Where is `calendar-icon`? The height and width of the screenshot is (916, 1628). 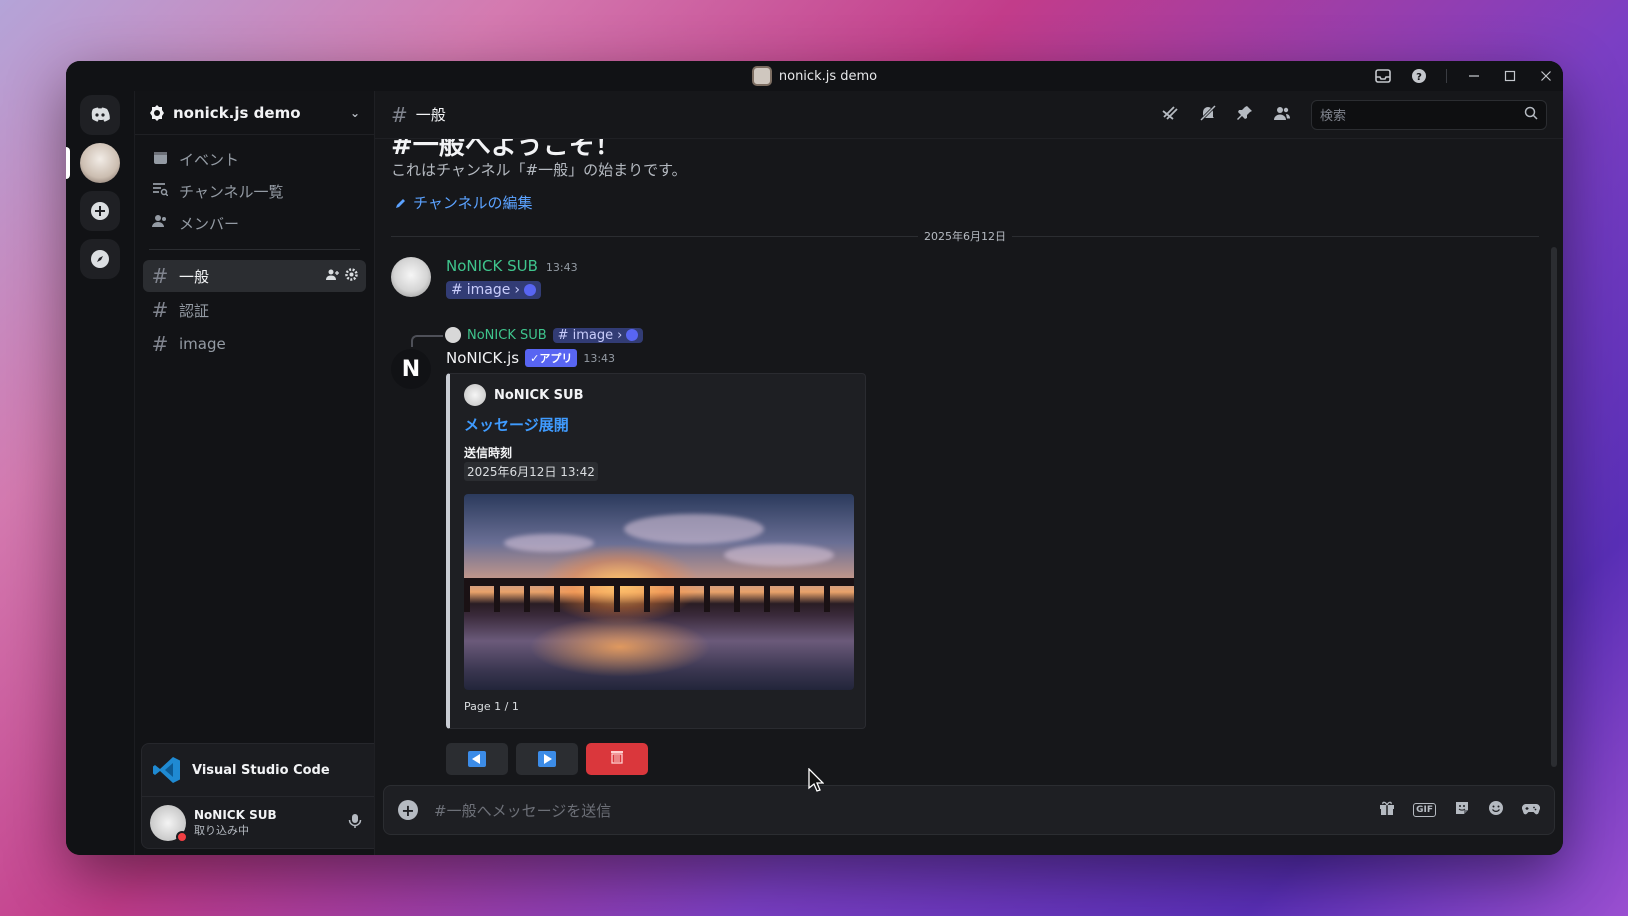 calendar-icon is located at coordinates (160, 159).